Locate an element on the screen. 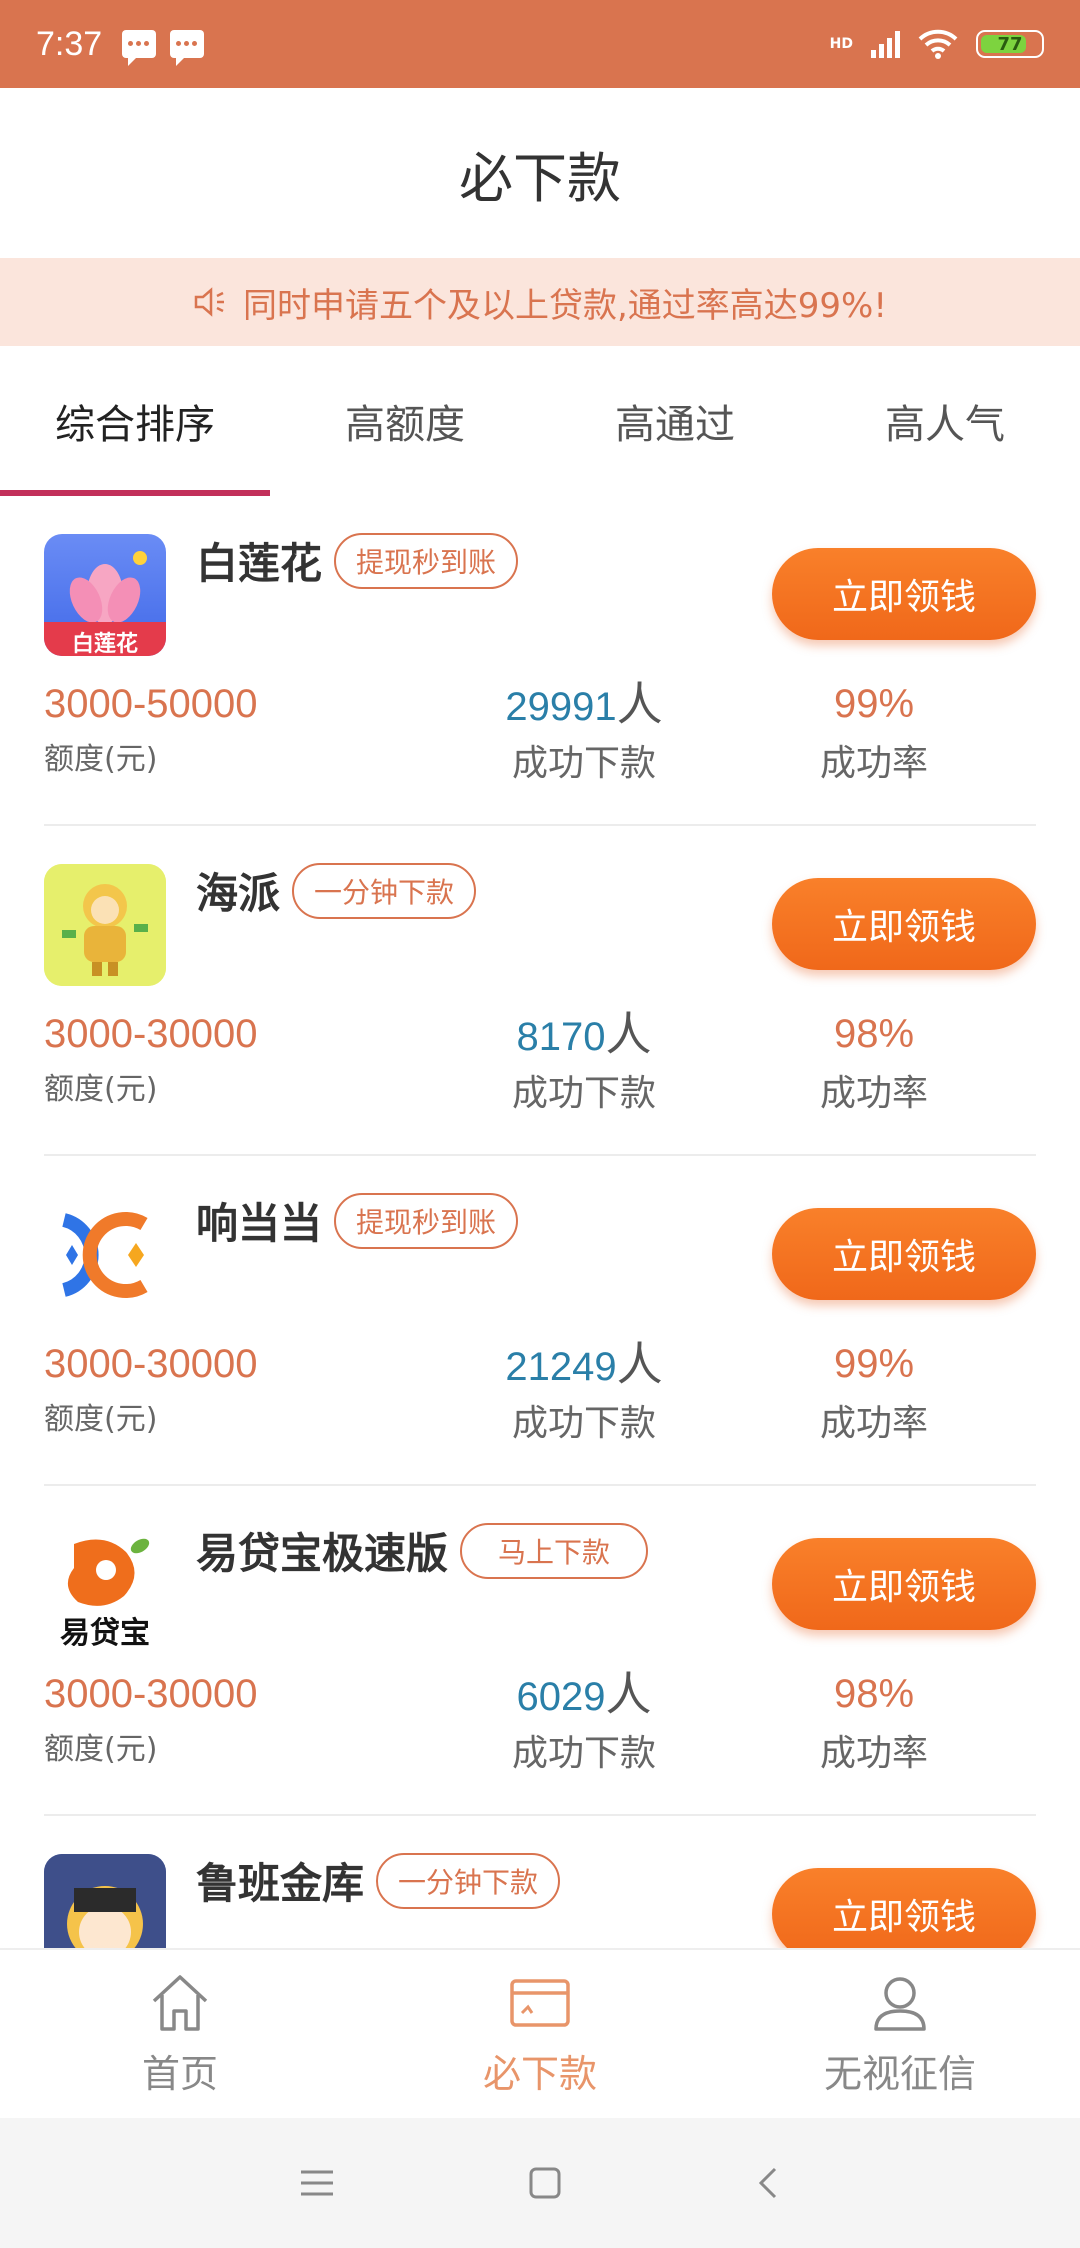 This screenshot has height=2248, width=1080. loan-name: 鲁班金库 is located at coordinates (280, 1883).